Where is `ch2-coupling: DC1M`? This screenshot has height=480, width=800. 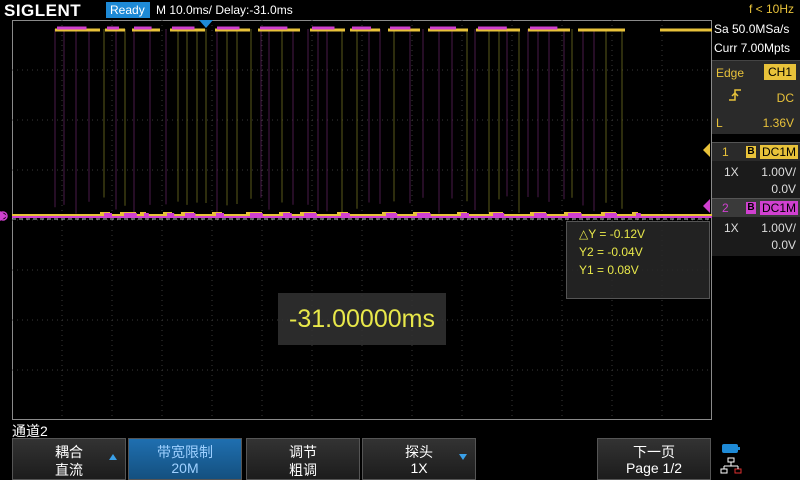 ch2-coupling: DC1M is located at coordinates (778, 208).